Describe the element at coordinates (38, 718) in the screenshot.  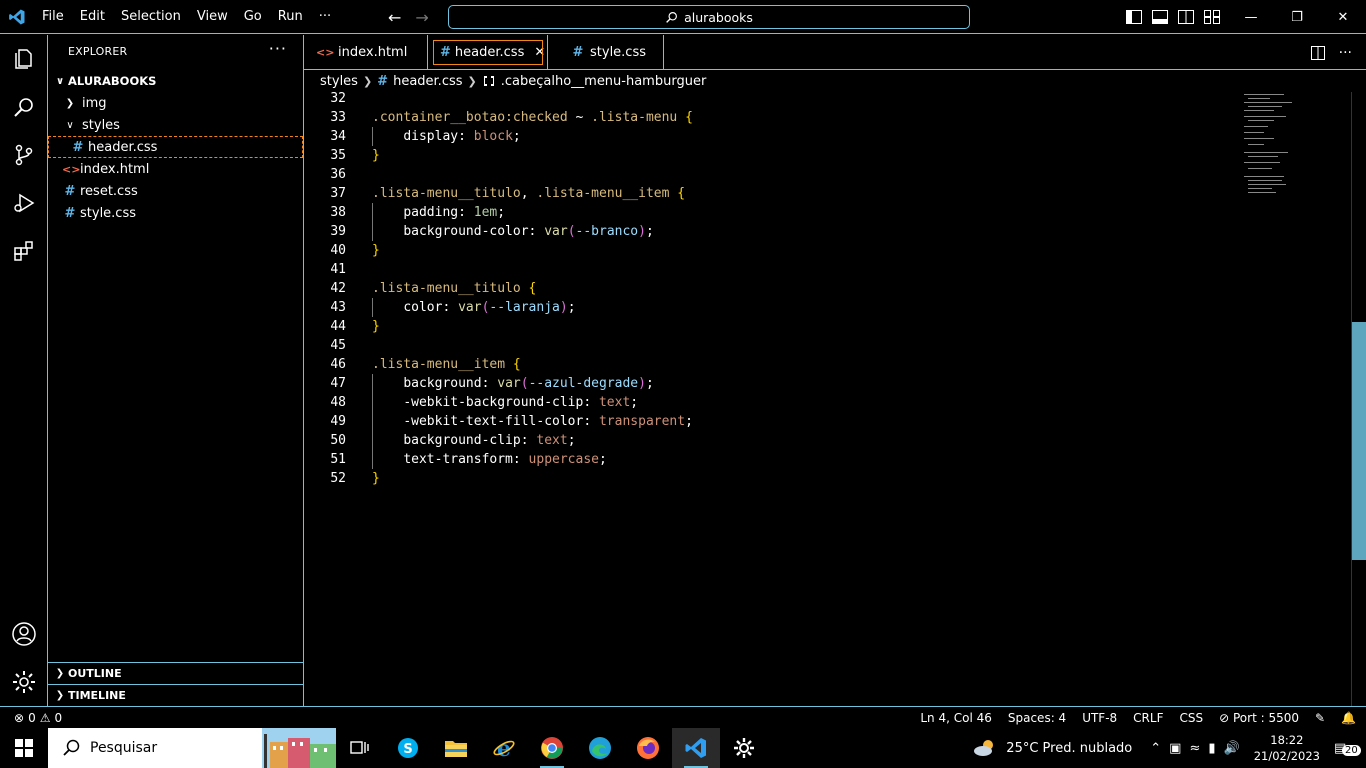
I see `problems-indicator: ⊗ 0 ⚠ 0` at that location.